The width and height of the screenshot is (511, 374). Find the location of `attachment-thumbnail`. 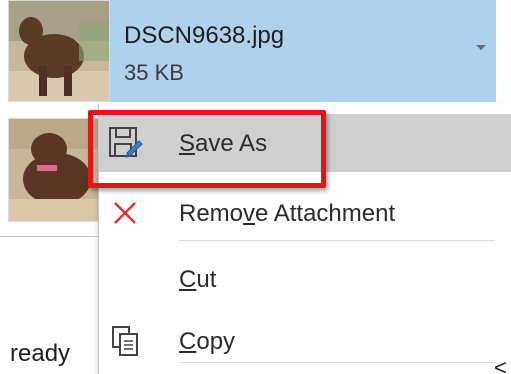

attachment-thumbnail is located at coordinates (59, 51).